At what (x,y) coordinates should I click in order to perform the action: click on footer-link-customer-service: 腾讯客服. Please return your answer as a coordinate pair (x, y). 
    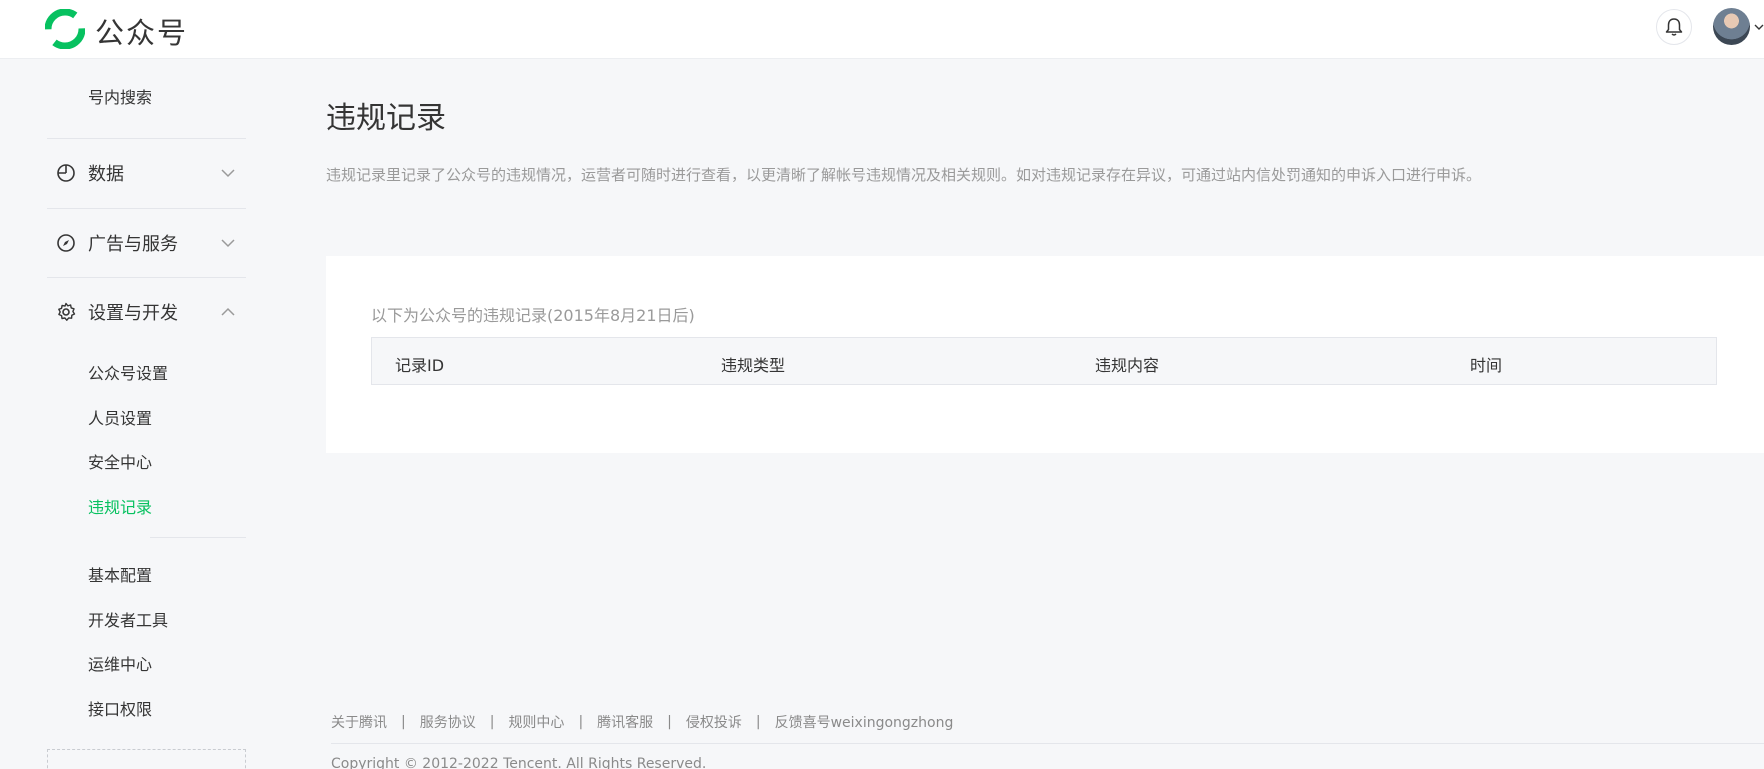
    Looking at the image, I should click on (625, 722).